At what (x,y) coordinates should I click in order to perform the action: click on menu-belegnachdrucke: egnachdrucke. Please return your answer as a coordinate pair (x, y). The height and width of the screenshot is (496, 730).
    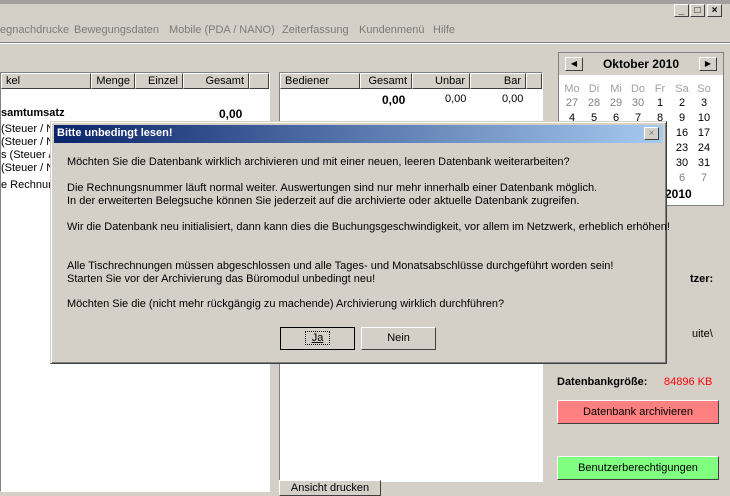
    Looking at the image, I should click on (34, 30).